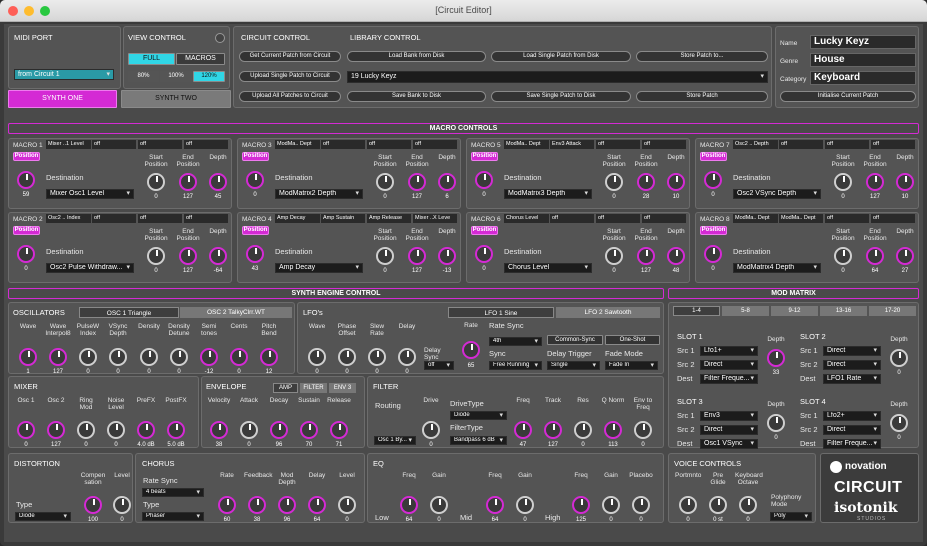 This screenshot has width=927, height=546. What do you see at coordinates (526, 218) in the screenshot?
I see `macro-slot-field: Chorus Level` at bounding box center [526, 218].